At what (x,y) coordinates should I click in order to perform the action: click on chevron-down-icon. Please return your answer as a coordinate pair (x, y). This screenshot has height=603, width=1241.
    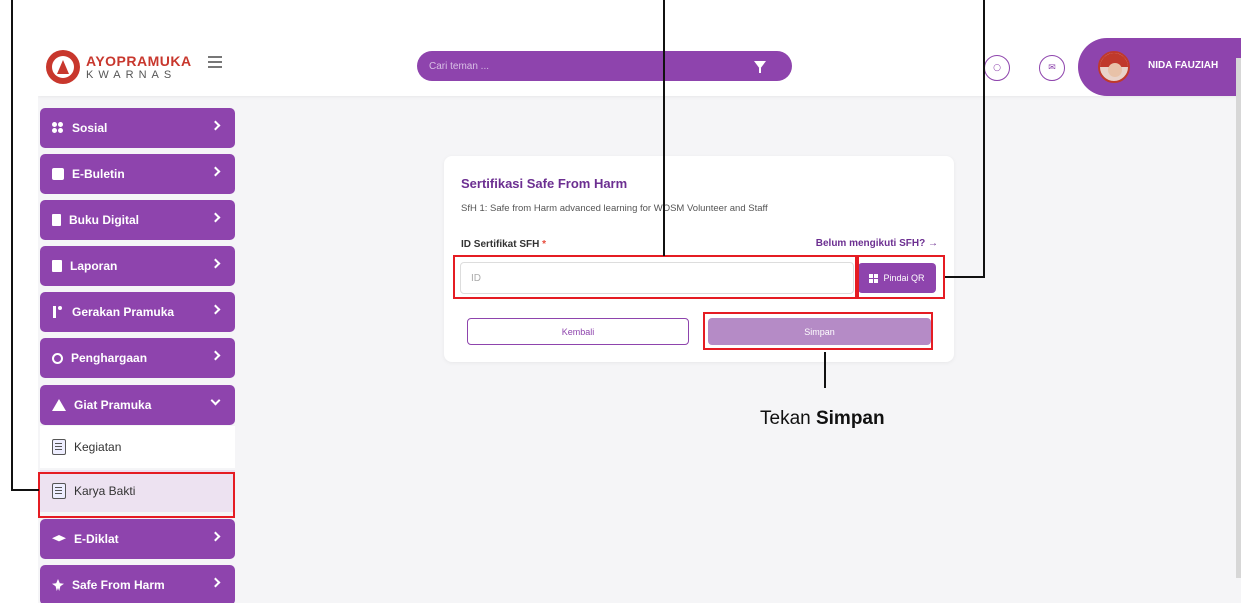
    Looking at the image, I should click on (215, 400).